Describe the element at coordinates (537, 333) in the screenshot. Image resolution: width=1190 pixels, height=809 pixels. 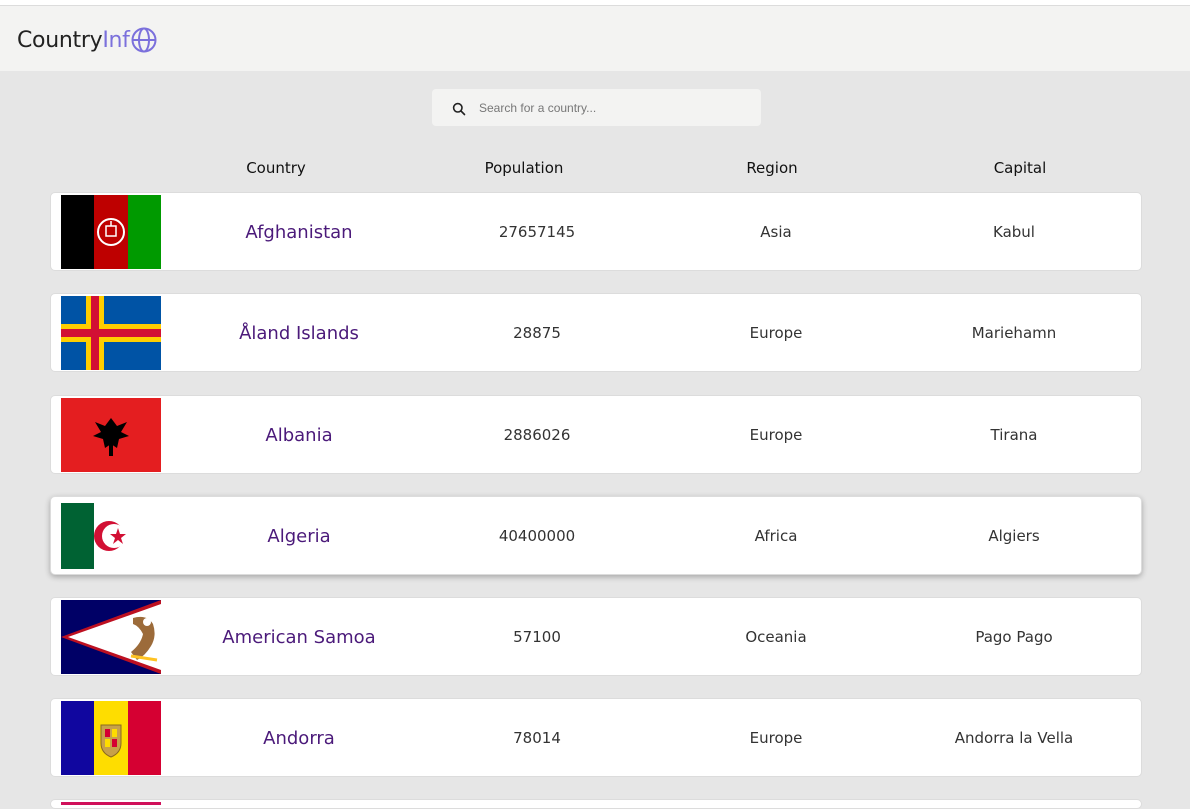
I see `population-value: 28875` at that location.